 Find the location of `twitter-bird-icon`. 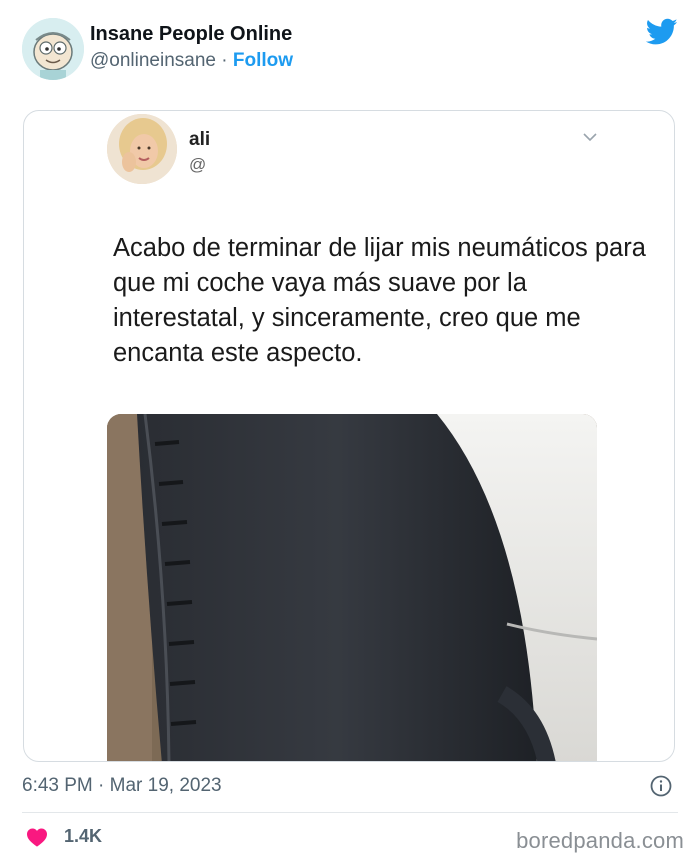

twitter-bird-icon is located at coordinates (662, 32).